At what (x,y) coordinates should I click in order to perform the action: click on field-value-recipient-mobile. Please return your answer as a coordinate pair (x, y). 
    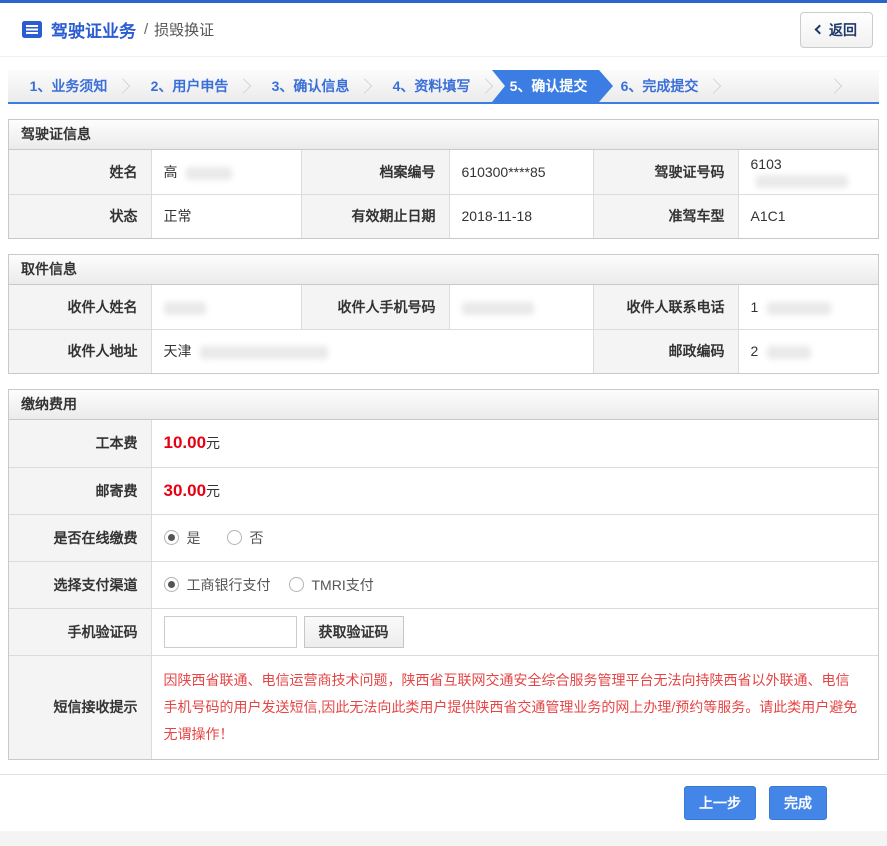
    Looking at the image, I should click on (521, 307).